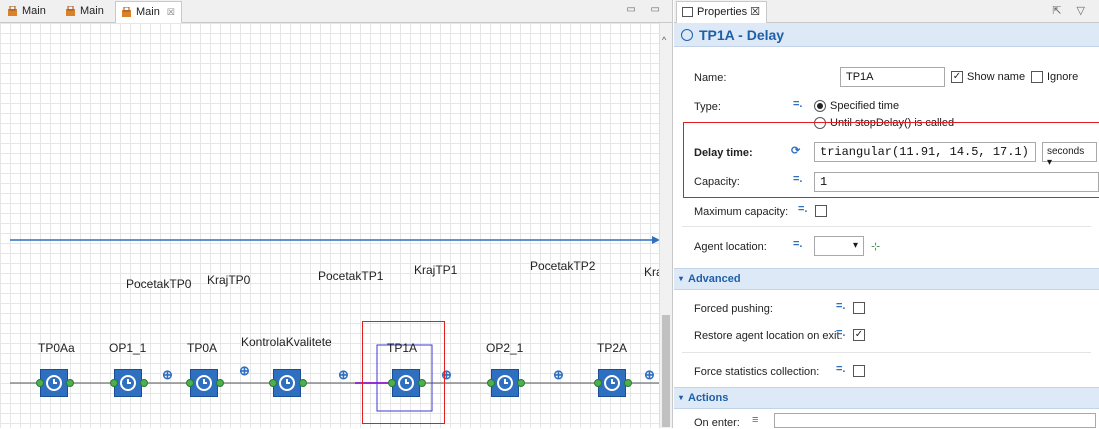 This screenshot has height=429, width=1099. What do you see at coordinates (612, 348) in the screenshot?
I see `block-label-tp2a: TP2A` at bounding box center [612, 348].